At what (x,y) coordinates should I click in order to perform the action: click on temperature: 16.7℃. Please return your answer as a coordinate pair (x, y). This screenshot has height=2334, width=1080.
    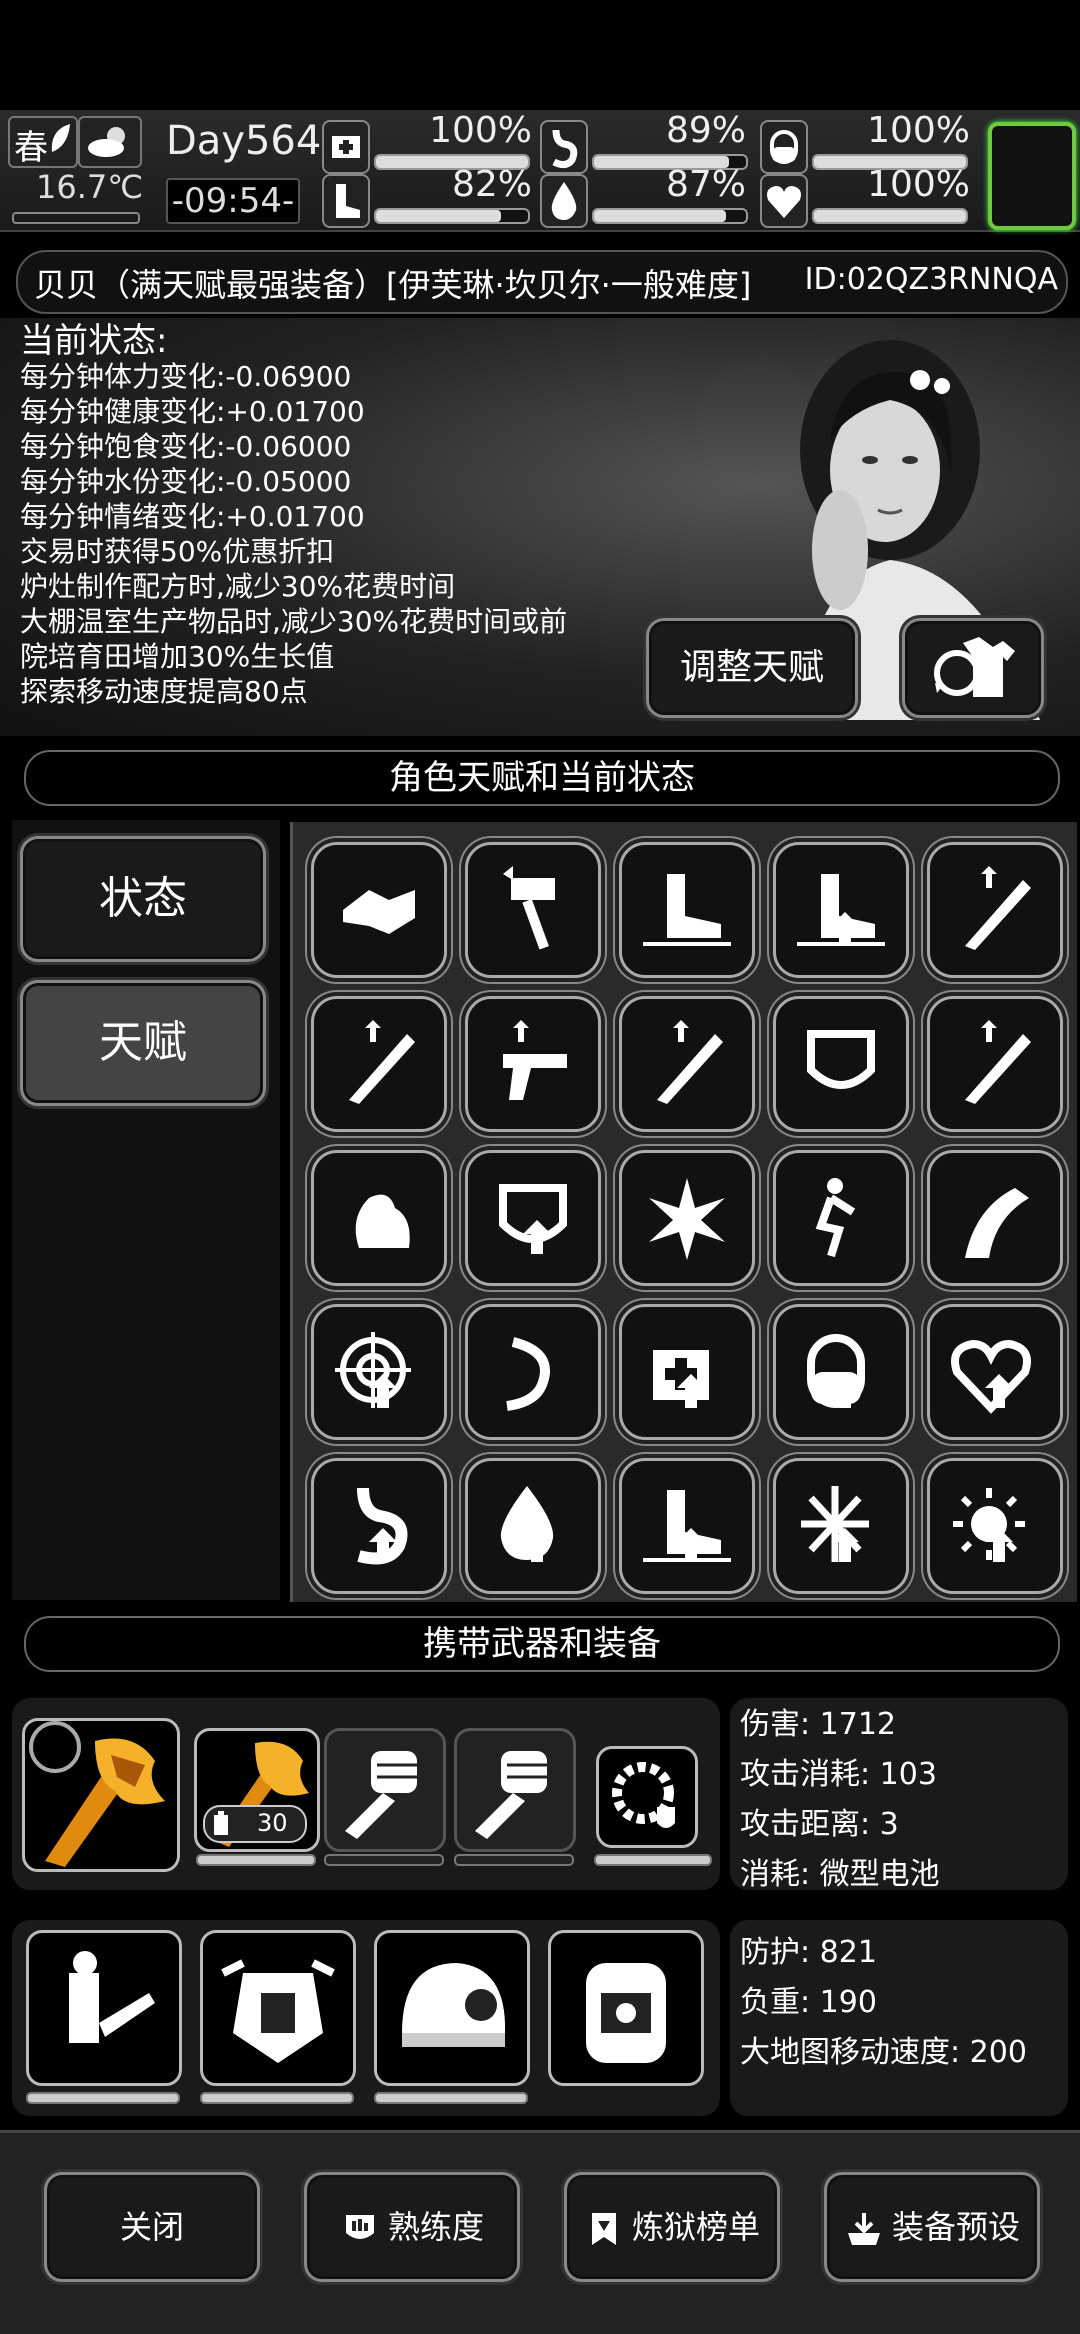
    Looking at the image, I should click on (90, 187).